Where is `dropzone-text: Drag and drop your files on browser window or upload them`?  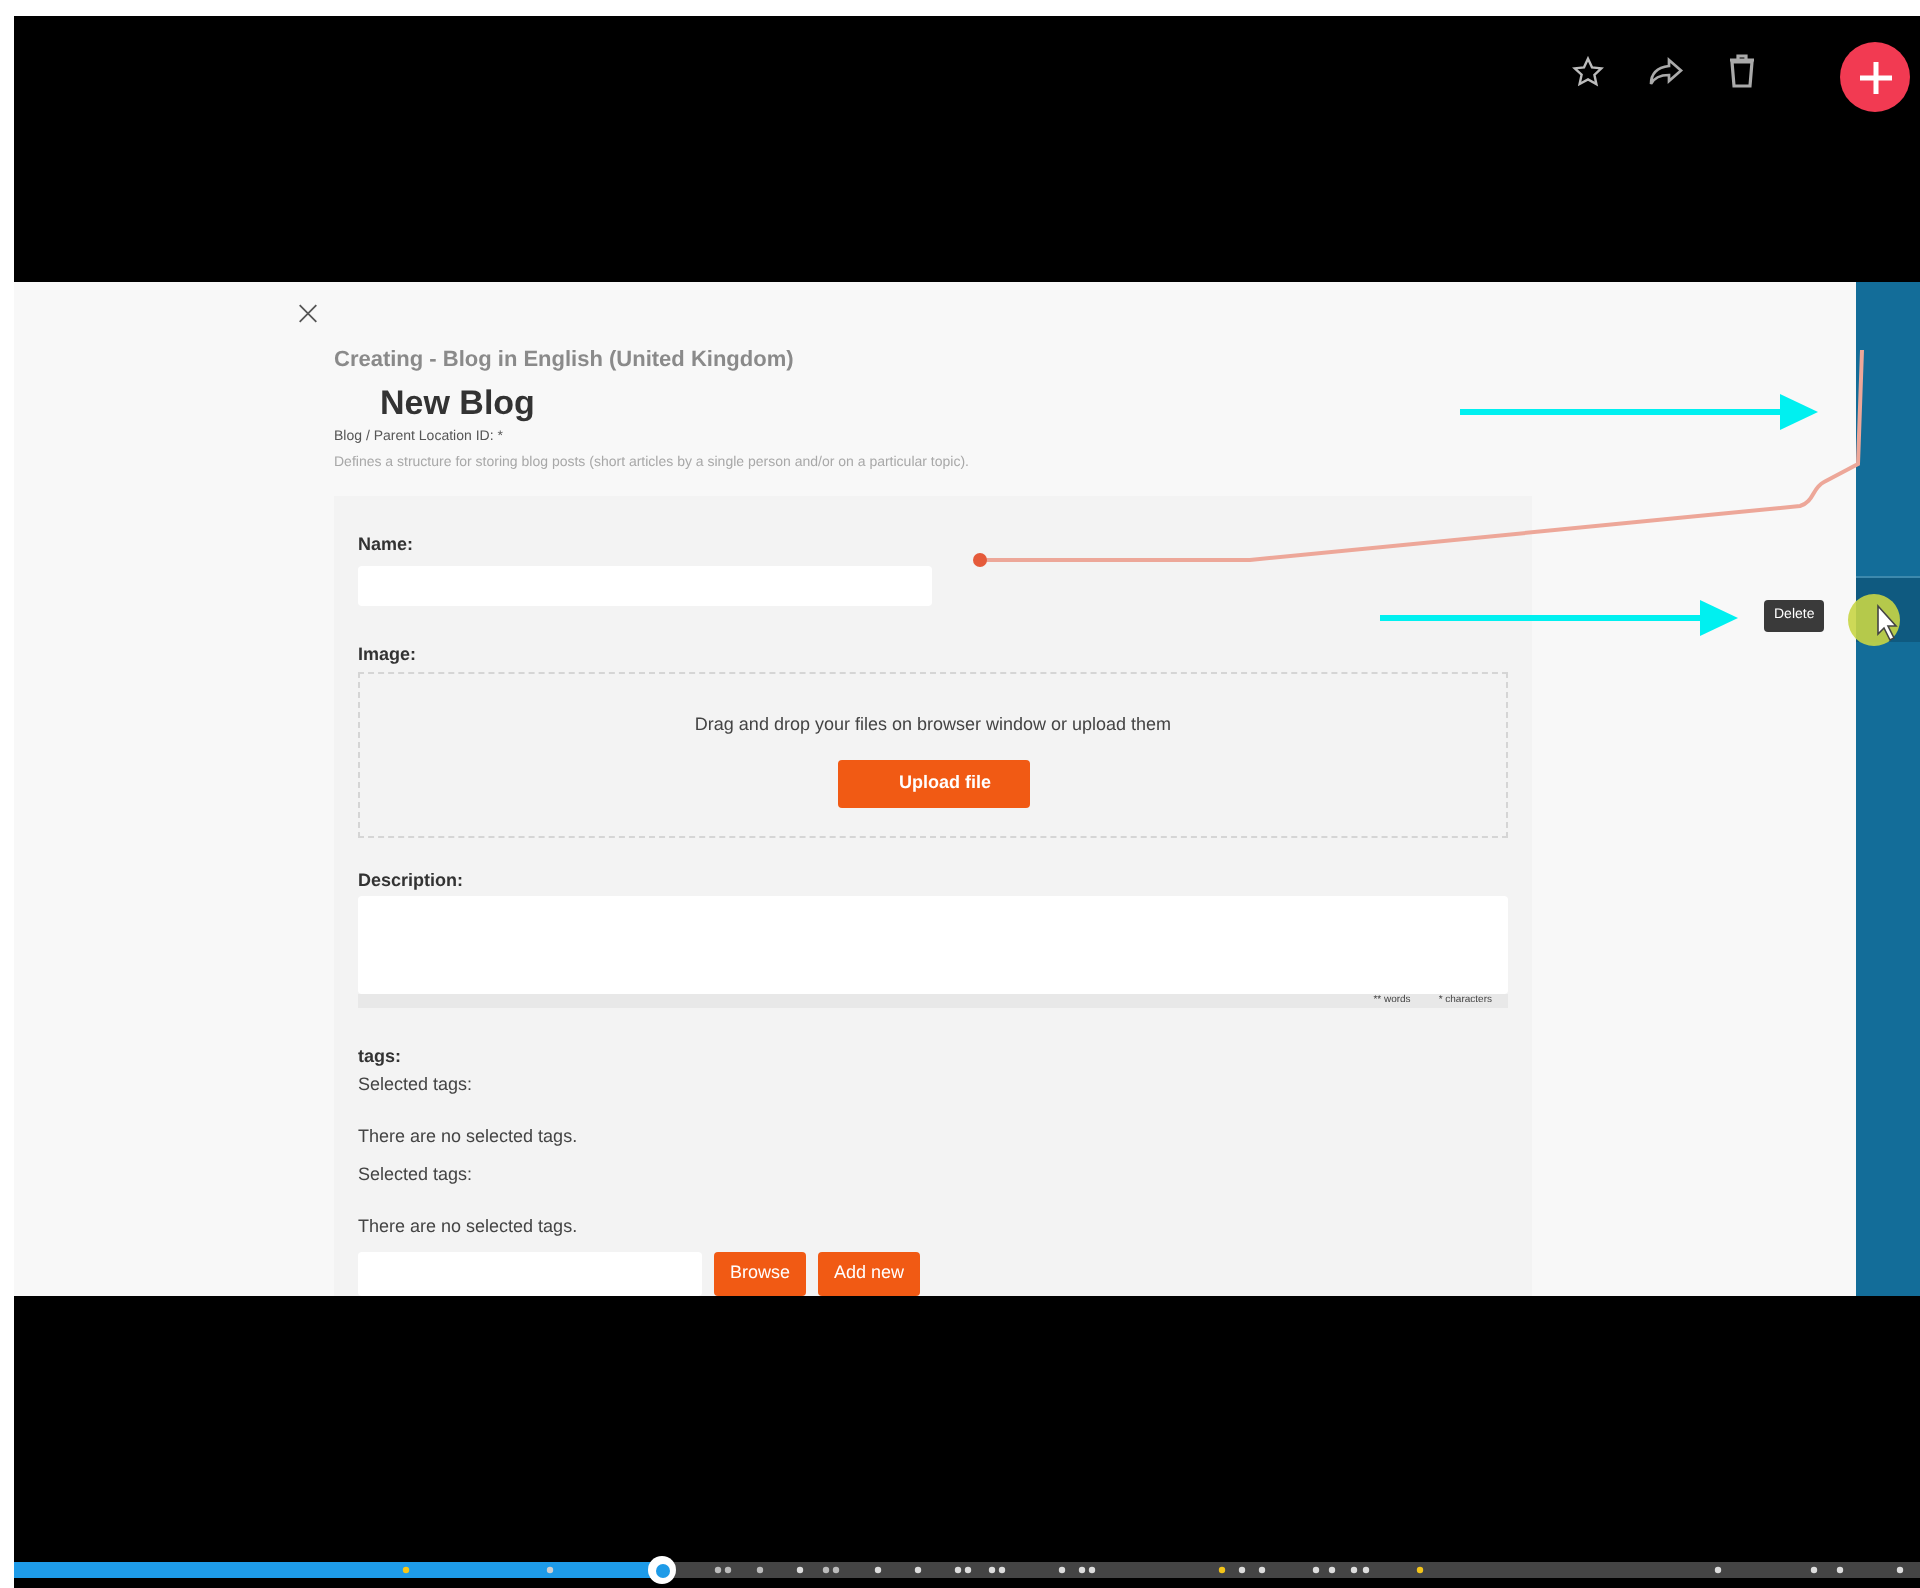 dropzone-text: Drag and drop your files on browser window or upload them is located at coordinates (933, 725).